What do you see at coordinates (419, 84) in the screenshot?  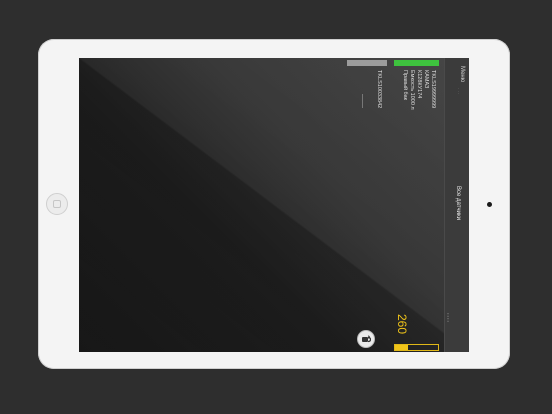 I see `device-plate: К128КУ174` at bounding box center [419, 84].